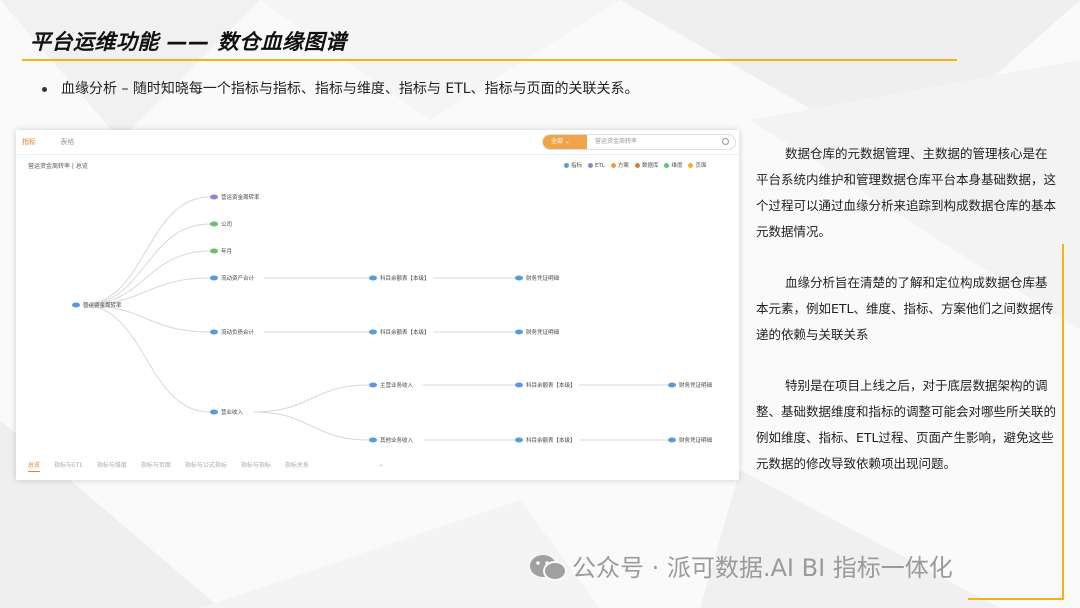  Describe the element at coordinates (397, 385) in the screenshot. I see `lineage-node-label: 主营业务收入` at that location.